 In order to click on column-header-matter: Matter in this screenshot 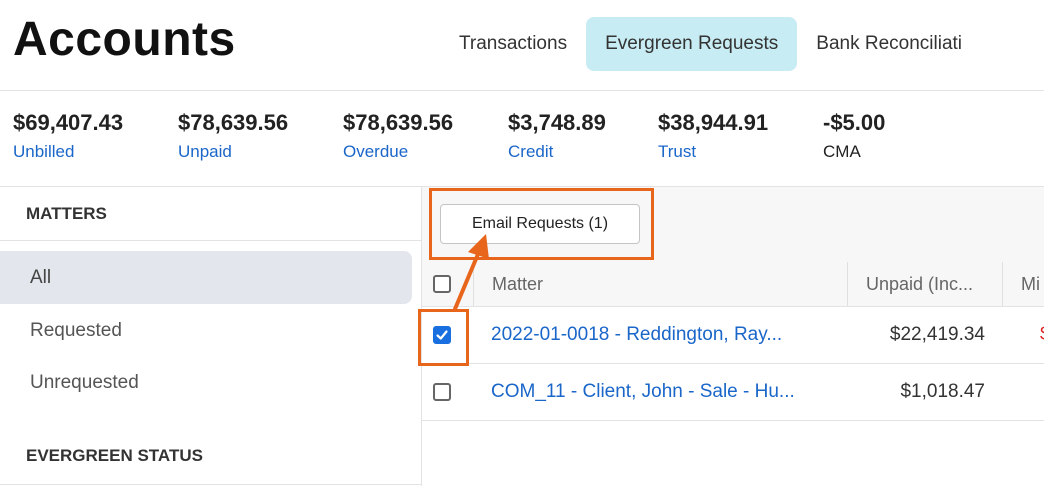, I will do `click(517, 284)`.